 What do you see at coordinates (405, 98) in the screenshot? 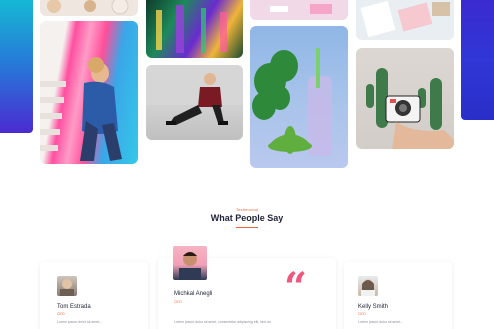
I see `gallery-tile-cactus` at bounding box center [405, 98].